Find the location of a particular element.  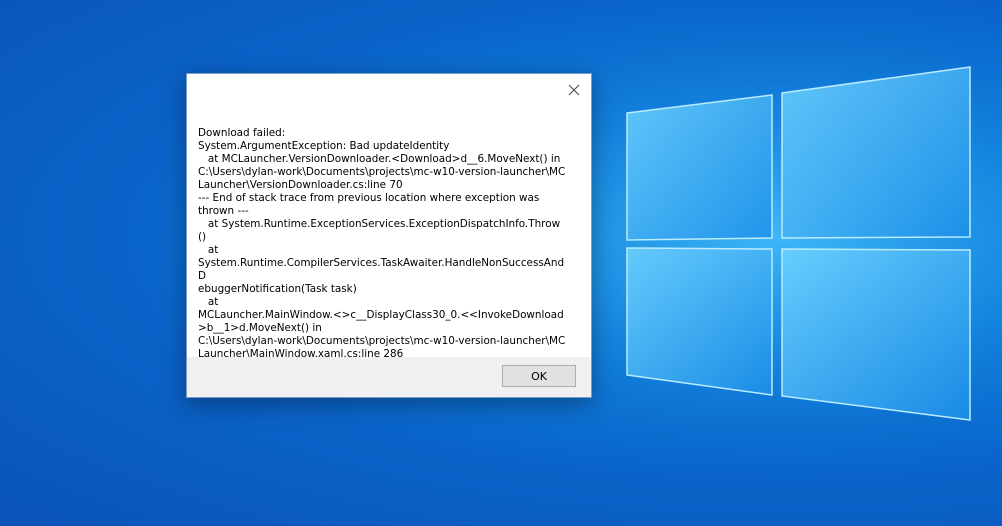

close-button is located at coordinates (574, 90).